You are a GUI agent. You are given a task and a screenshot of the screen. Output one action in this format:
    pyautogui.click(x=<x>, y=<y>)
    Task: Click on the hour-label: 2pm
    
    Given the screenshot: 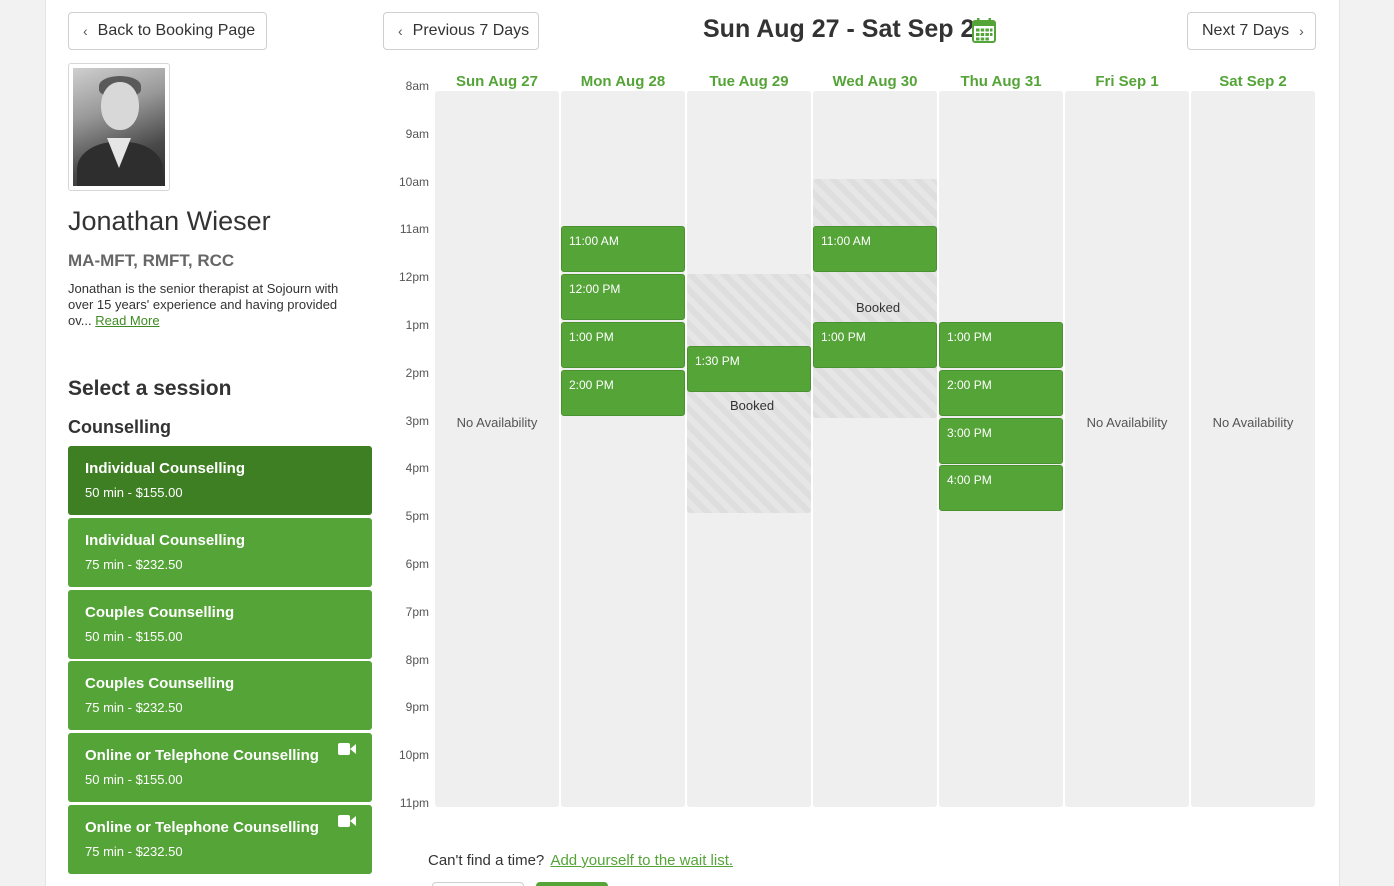 What is the action you would take?
    pyautogui.click(x=417, y=372)
    